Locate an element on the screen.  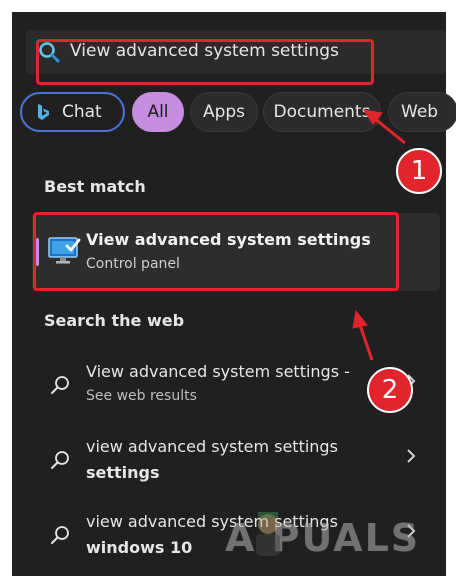
arrow-to-best-match is located at coordinates (363, 335).